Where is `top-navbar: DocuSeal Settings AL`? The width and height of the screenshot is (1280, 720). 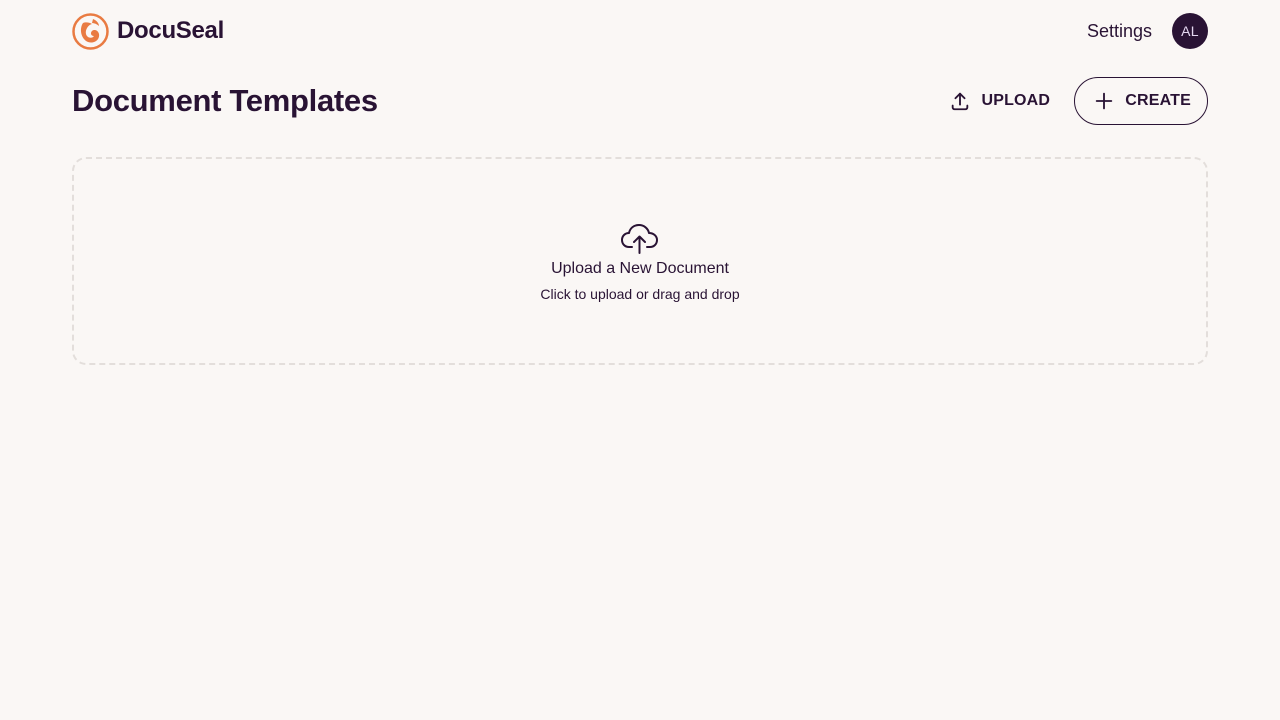
top-navbar: DocuSeal Settings AL is located at coordinates (640, 31).